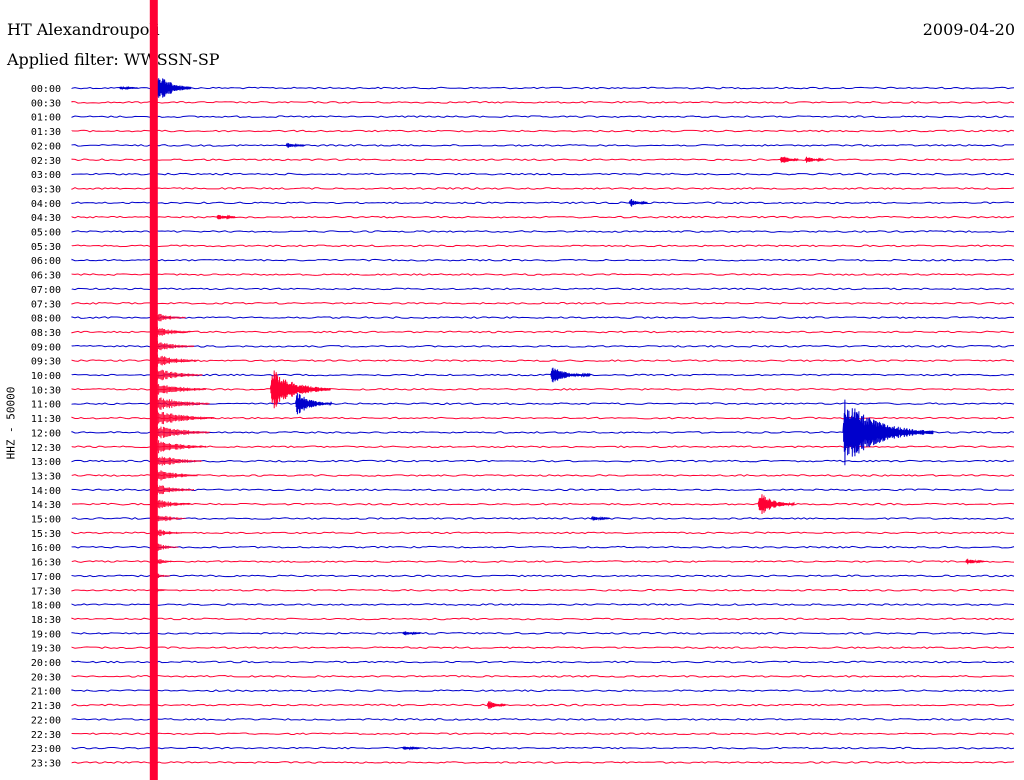 The height and width of the screenshot is (780, 1024). Describe the element at coordinates (46, 405) in the screenshot. I see `row-label: 11:00` at that location.